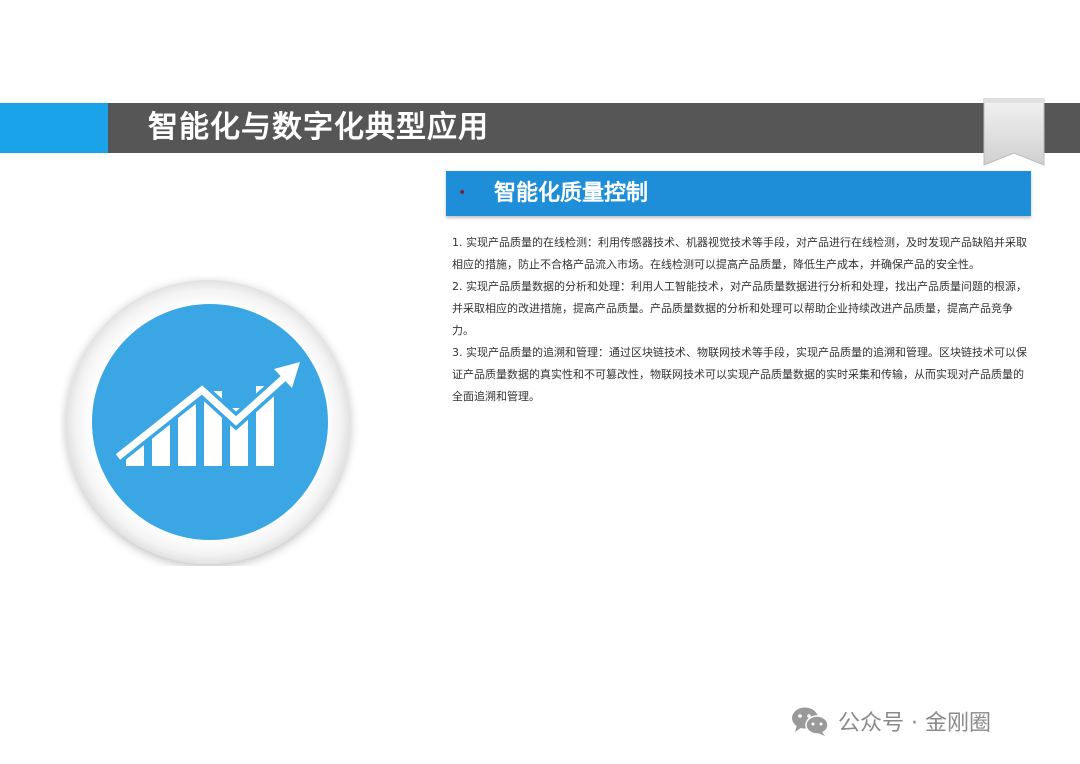 The height and width of the screenshot is (764, 1080). Describe the element at coordinates (1014, 132) in the screenshot. I see `bookmark-ribbon-icon` at that location.